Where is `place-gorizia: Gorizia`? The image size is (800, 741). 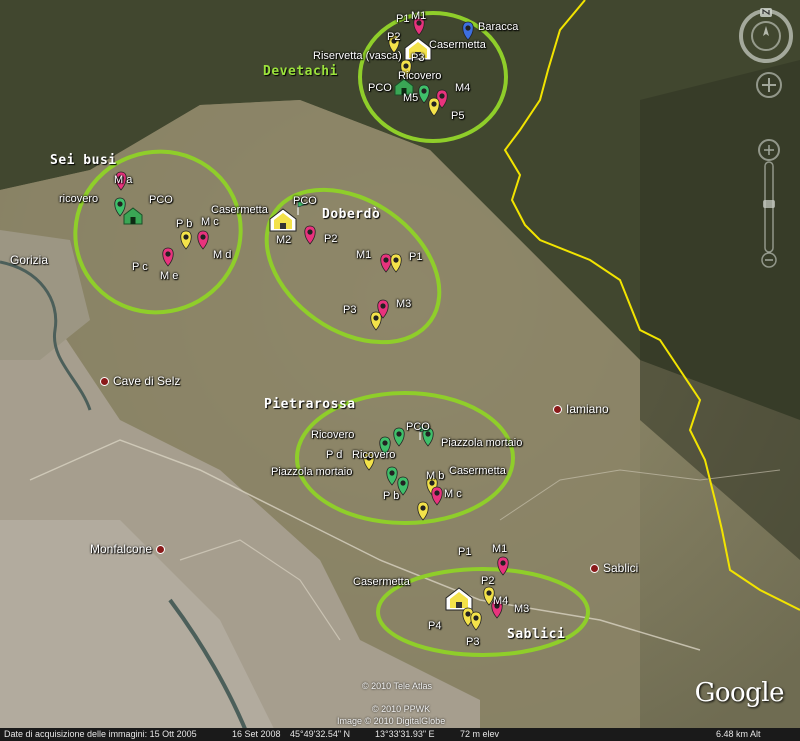 place-gorizia: Gorizia is located at coordinates (29, 260).